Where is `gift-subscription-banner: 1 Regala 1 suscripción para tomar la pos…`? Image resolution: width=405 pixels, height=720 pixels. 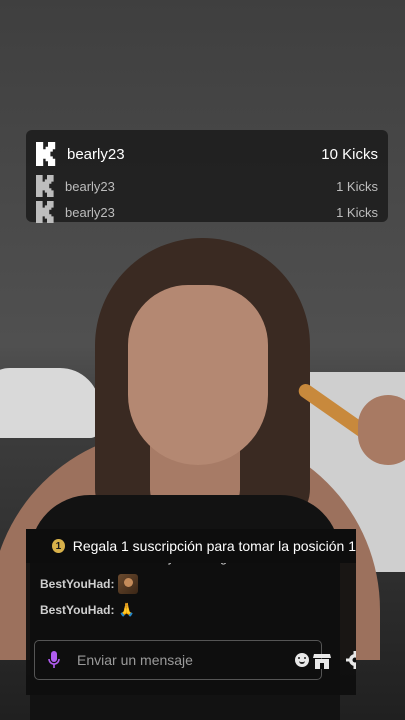 gift-subscription-banner: 1 Regala 1 suscripción para tomar la pos… is located at coordinates (191, 546).